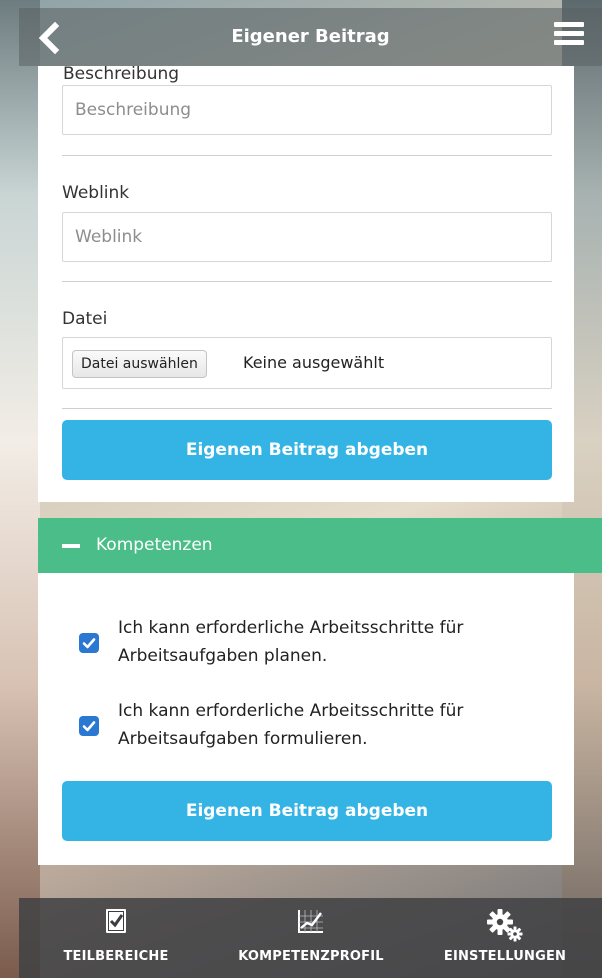 This screenshot has width=602, height=978. I want to click on page-title: Eigener Beitrag, so click(310, 36).